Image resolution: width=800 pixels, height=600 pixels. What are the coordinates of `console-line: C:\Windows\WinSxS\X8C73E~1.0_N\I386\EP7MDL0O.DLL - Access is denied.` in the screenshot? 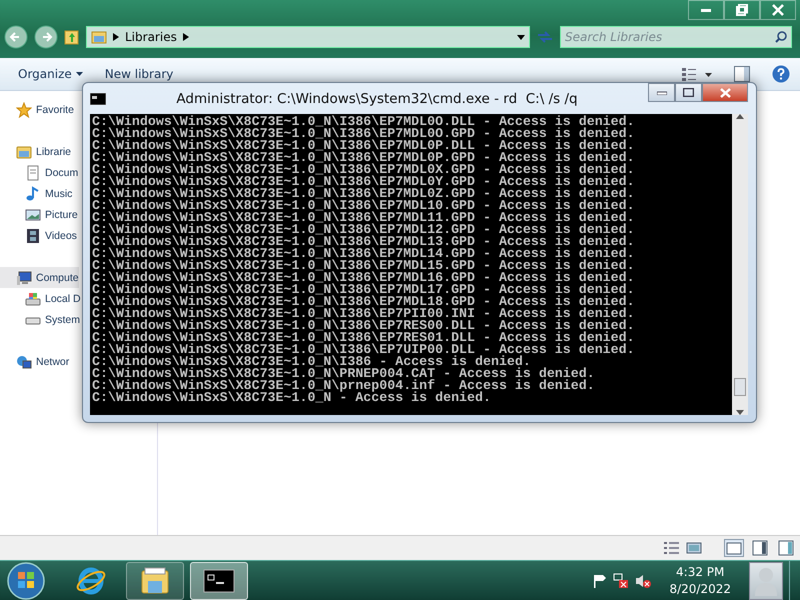 It's located at (364, 122).